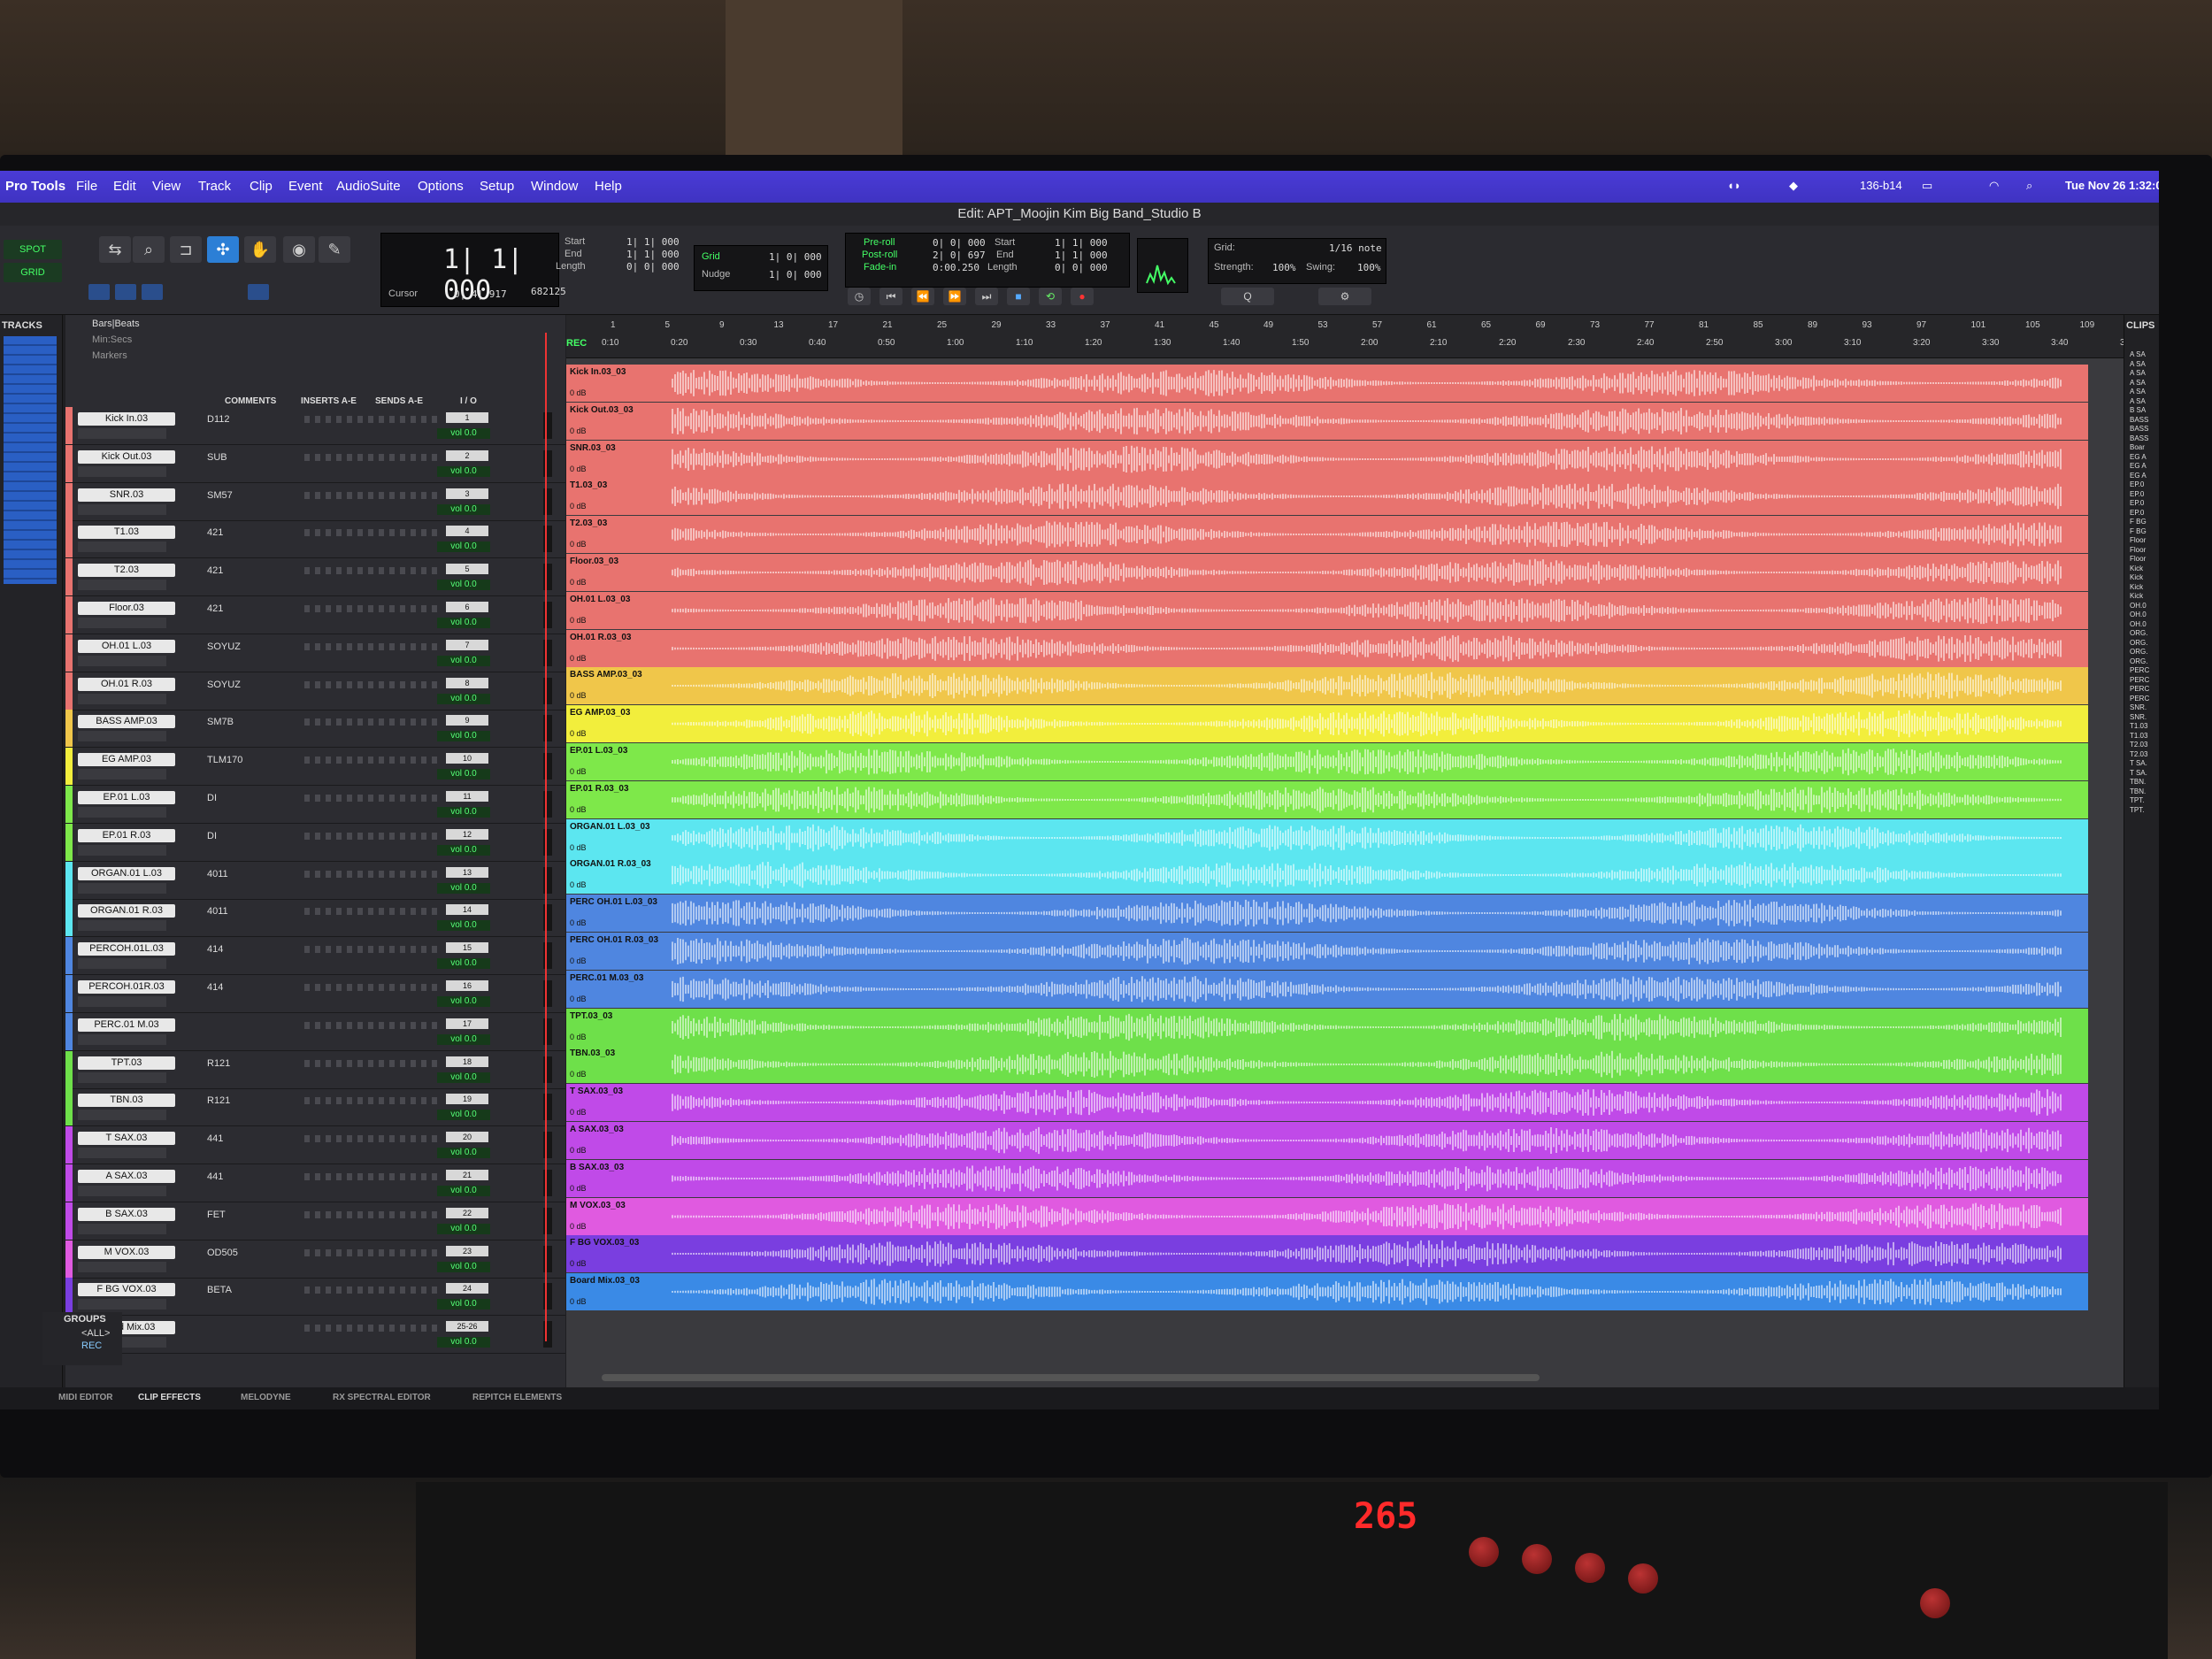 Image resolution: width=2212 pixels, height=1659 pixels. What do you see at coordinates (467, 797) in the screenshot?
I see `track-io-channel: 11` at bounding box center [467, 797].